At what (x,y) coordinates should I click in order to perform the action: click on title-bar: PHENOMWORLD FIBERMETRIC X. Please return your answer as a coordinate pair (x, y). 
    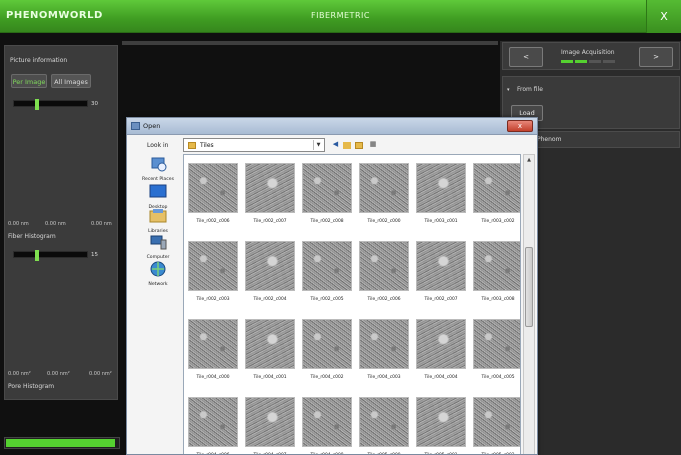
    Looking at the image, I should click on (340, 16).